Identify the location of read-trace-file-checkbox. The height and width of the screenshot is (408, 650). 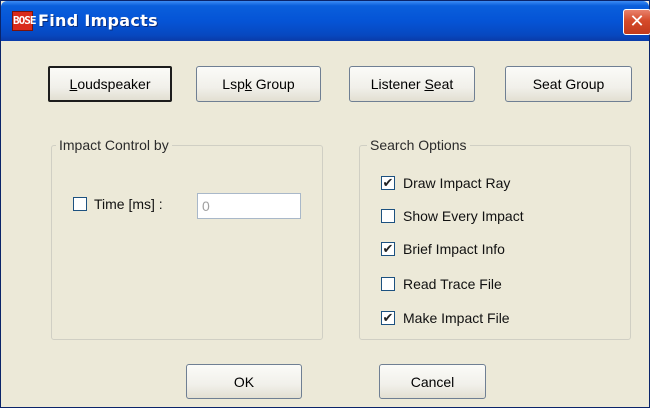
(388, 284).